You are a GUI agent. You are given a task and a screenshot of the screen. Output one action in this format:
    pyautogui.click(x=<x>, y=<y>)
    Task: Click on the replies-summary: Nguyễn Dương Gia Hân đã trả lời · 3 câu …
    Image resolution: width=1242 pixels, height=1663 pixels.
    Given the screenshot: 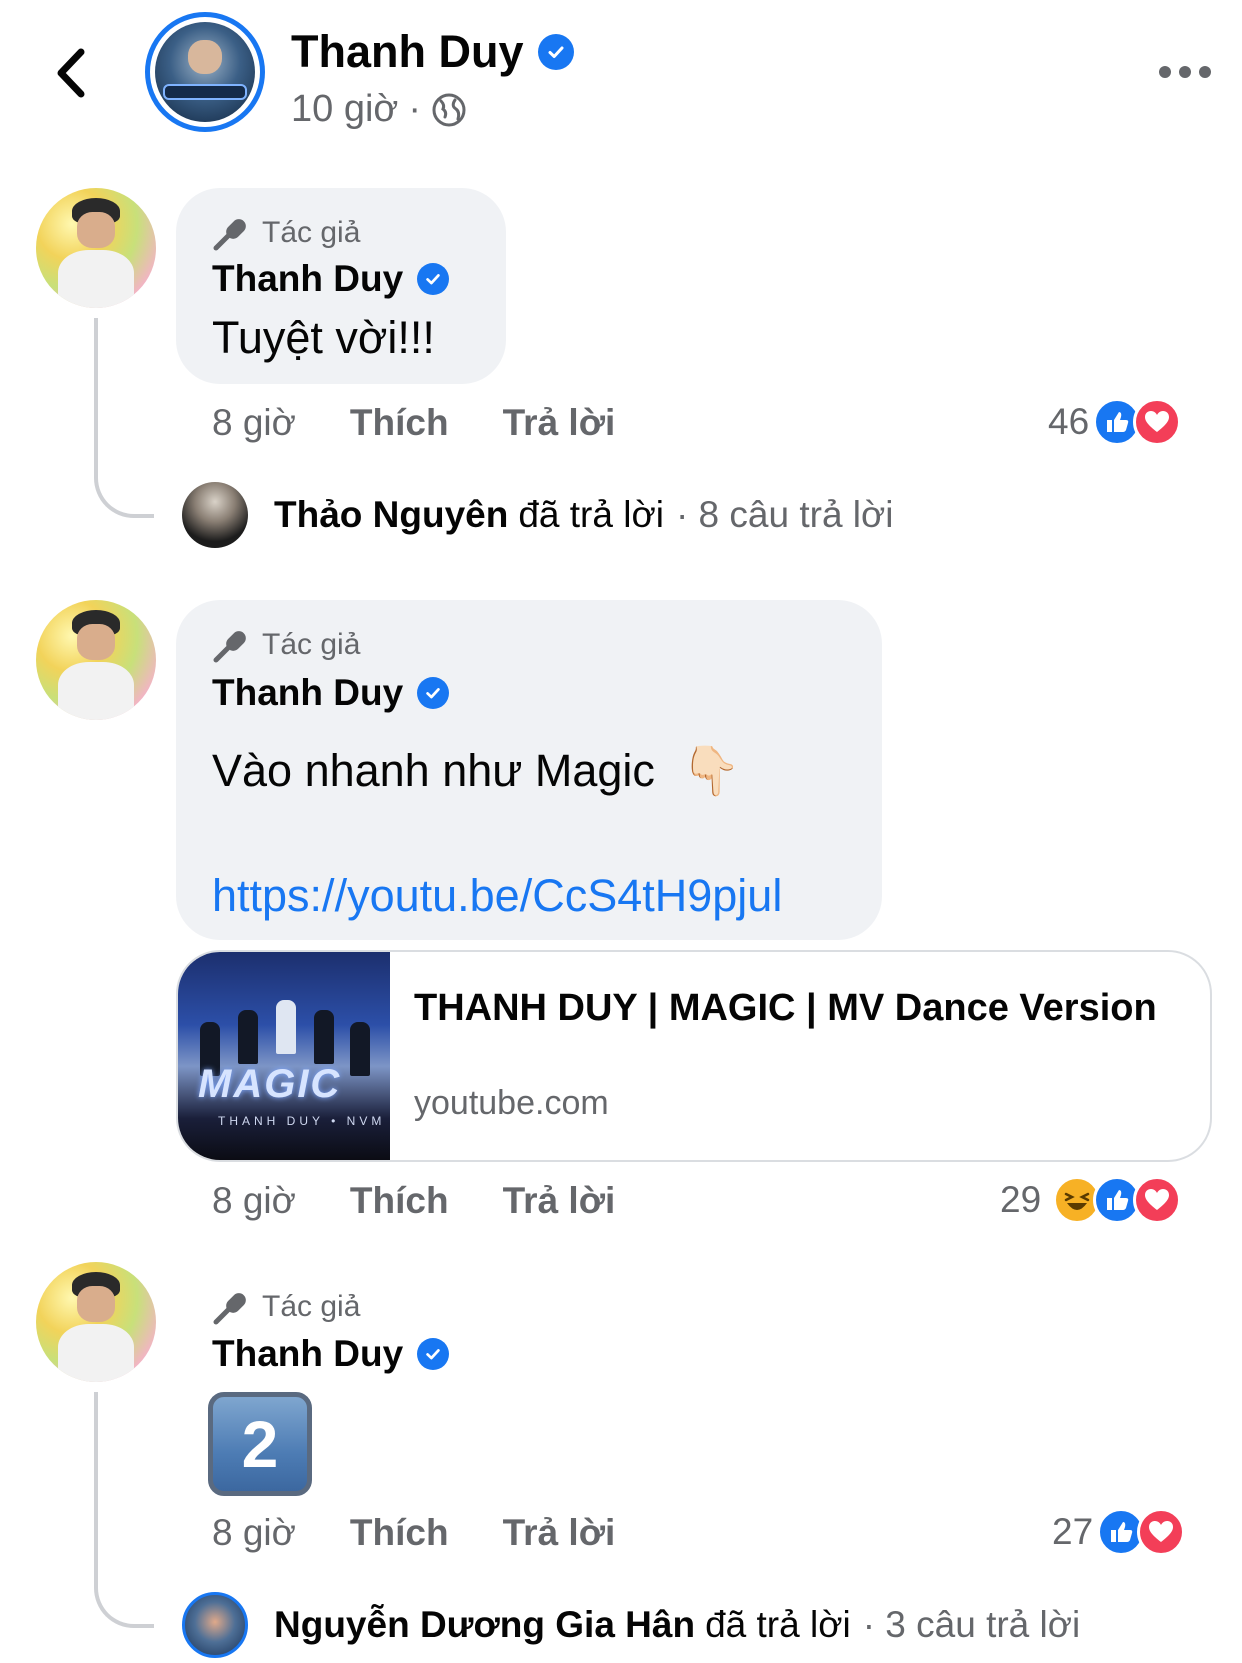 What is the action you would take?
    pyautogui.click(x=631, y=1625)
    